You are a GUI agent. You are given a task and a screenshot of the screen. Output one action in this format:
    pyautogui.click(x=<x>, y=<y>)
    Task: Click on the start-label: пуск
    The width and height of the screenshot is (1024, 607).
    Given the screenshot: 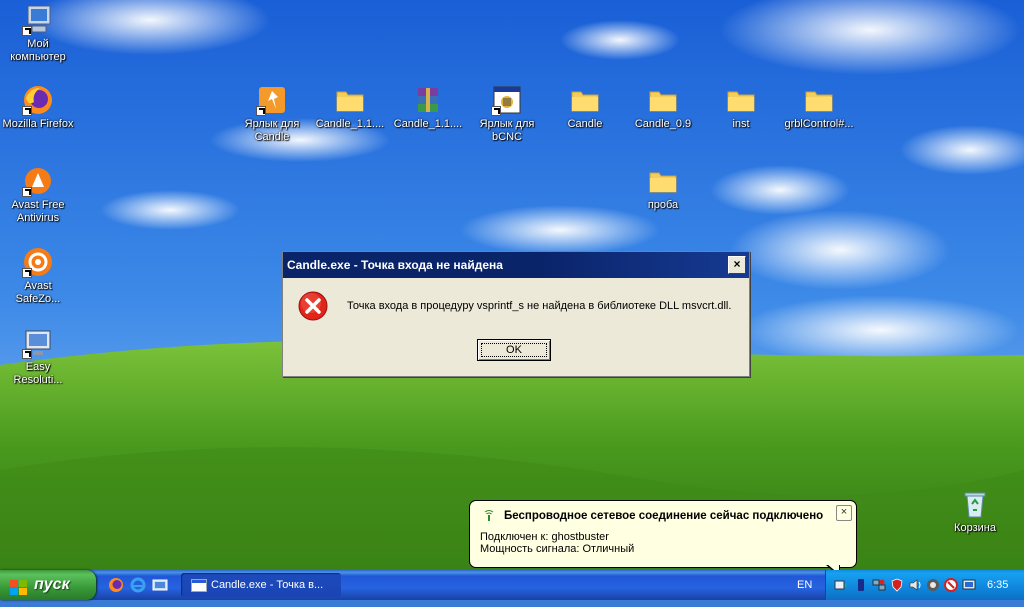 What is the action you would take?
    pyautogui.click(x=52, y=584)
    